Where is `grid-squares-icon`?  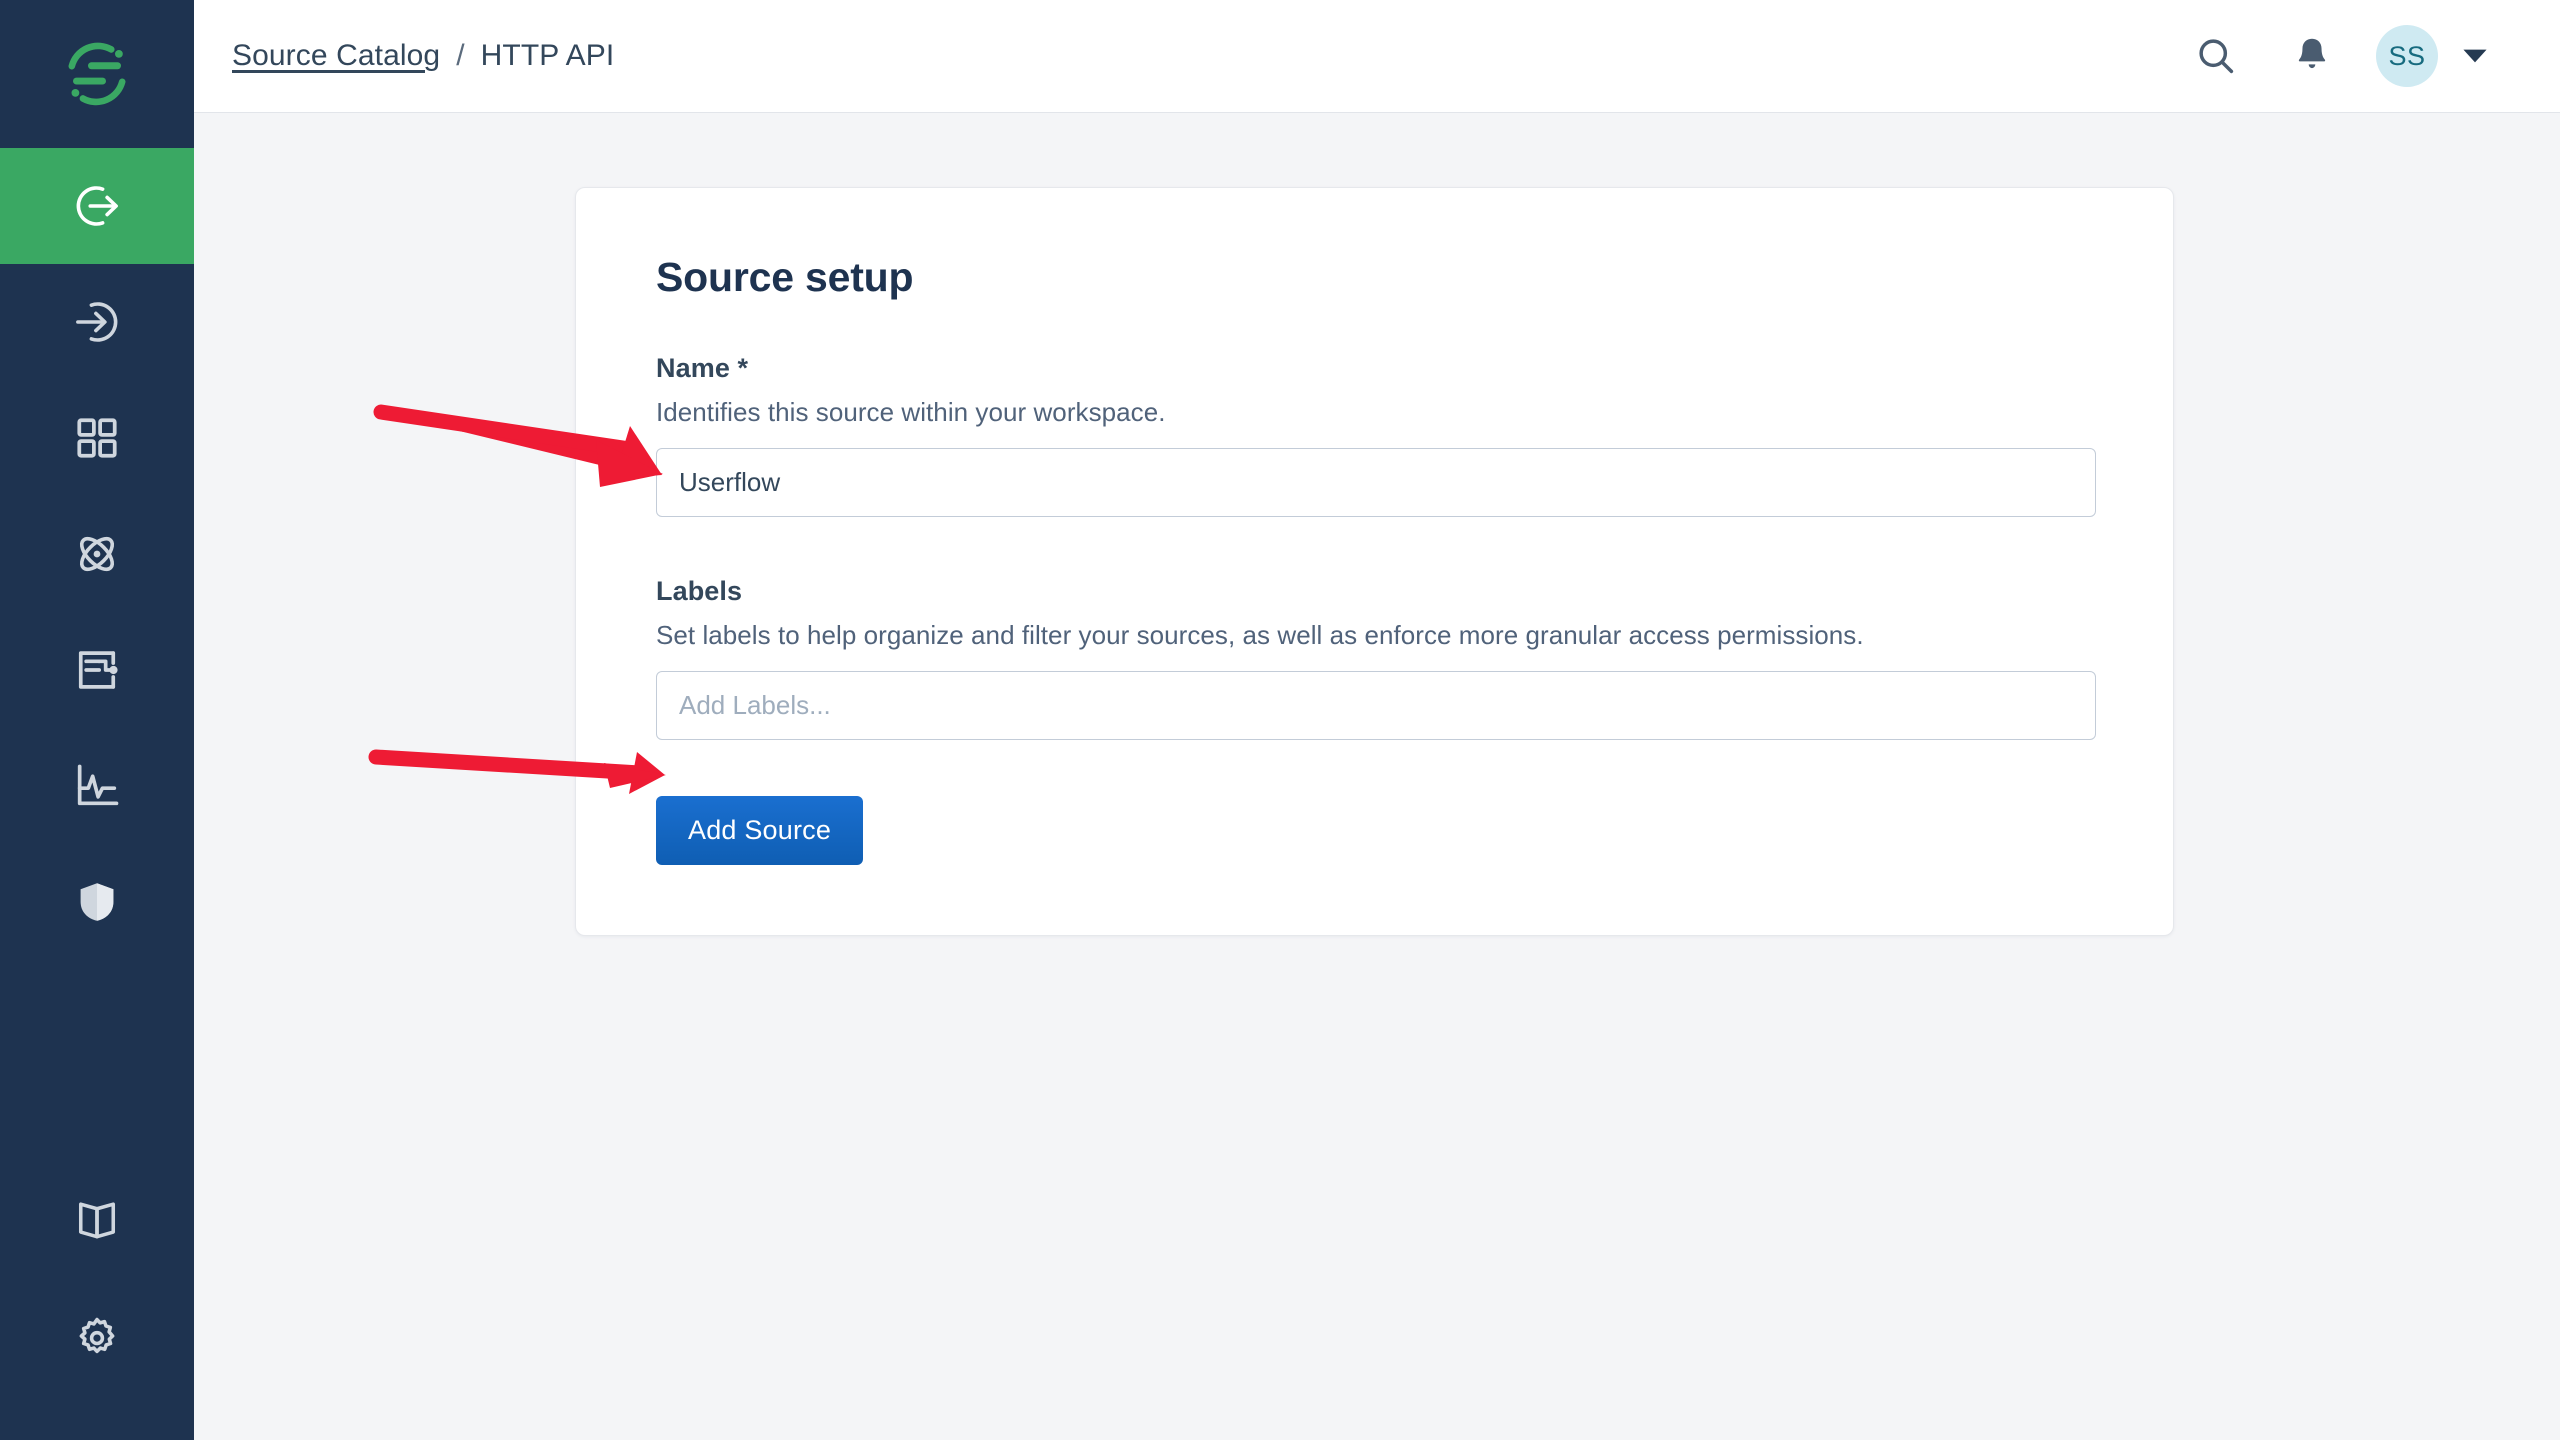 grid-squares-icon is located at coordinates (97, 438).